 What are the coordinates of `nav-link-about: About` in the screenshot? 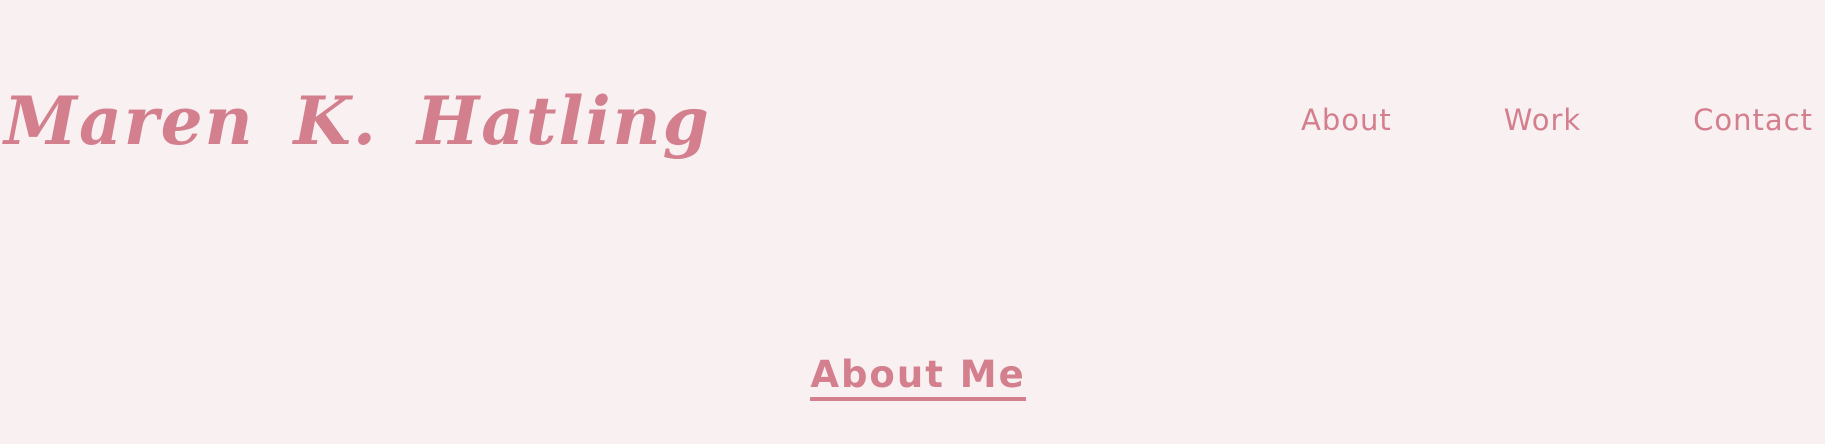 It's located at (1346, 120).